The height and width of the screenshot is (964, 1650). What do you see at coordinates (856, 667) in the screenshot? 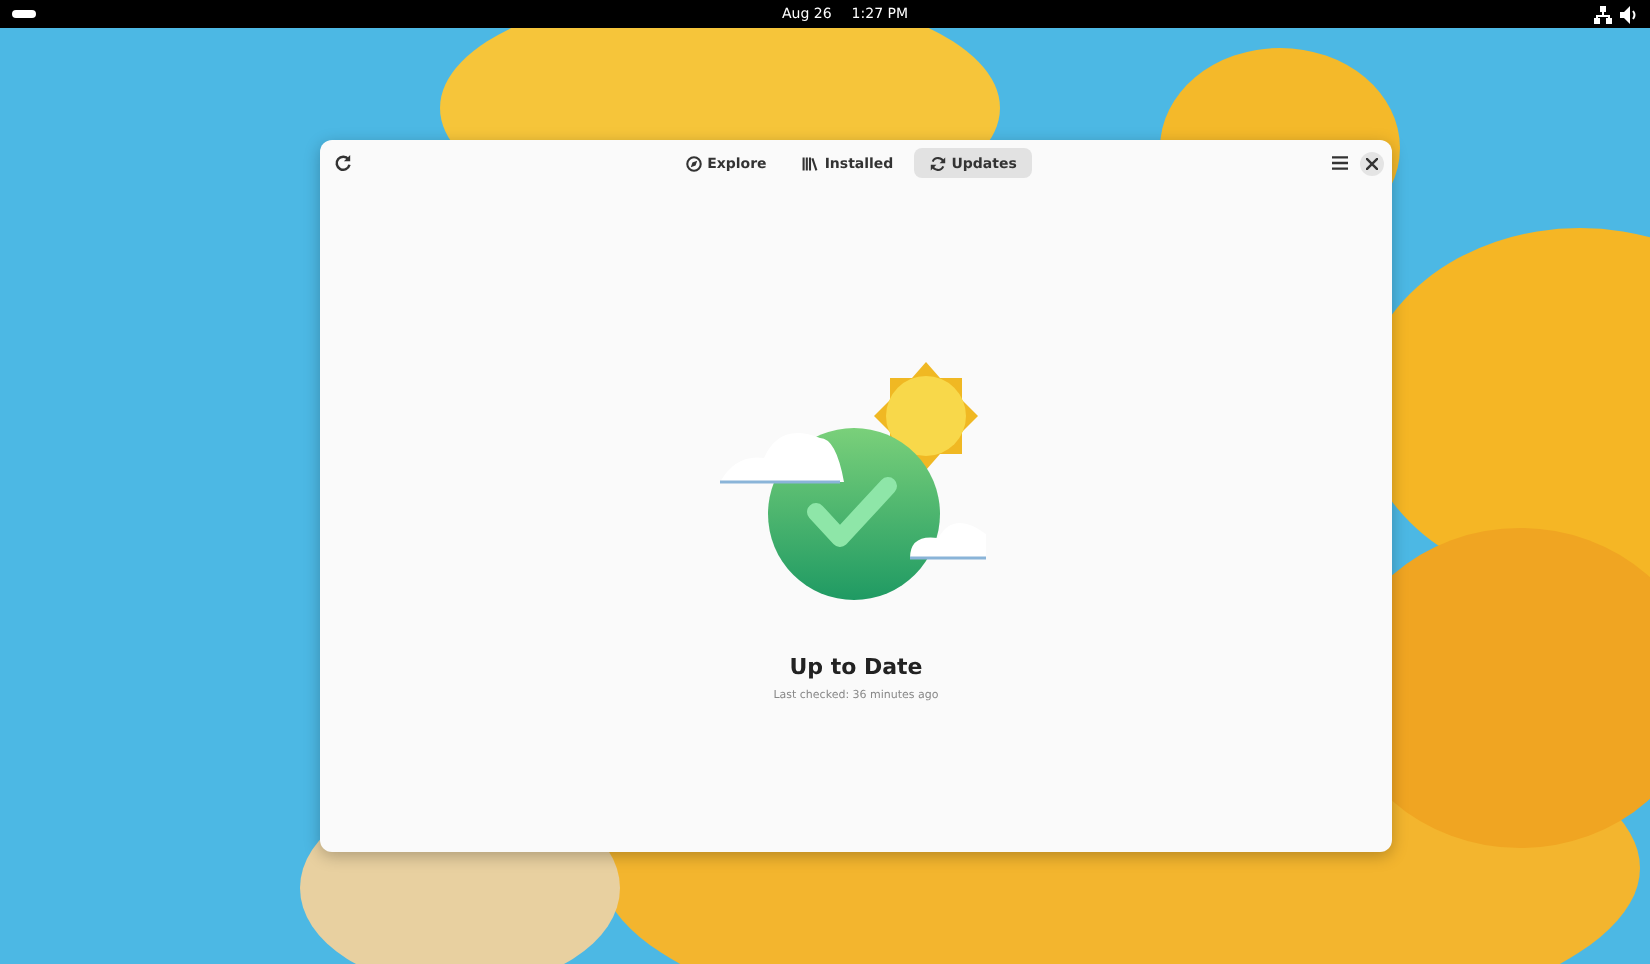
I see `status-title: Up to Date` at bounding box center [856, 667].